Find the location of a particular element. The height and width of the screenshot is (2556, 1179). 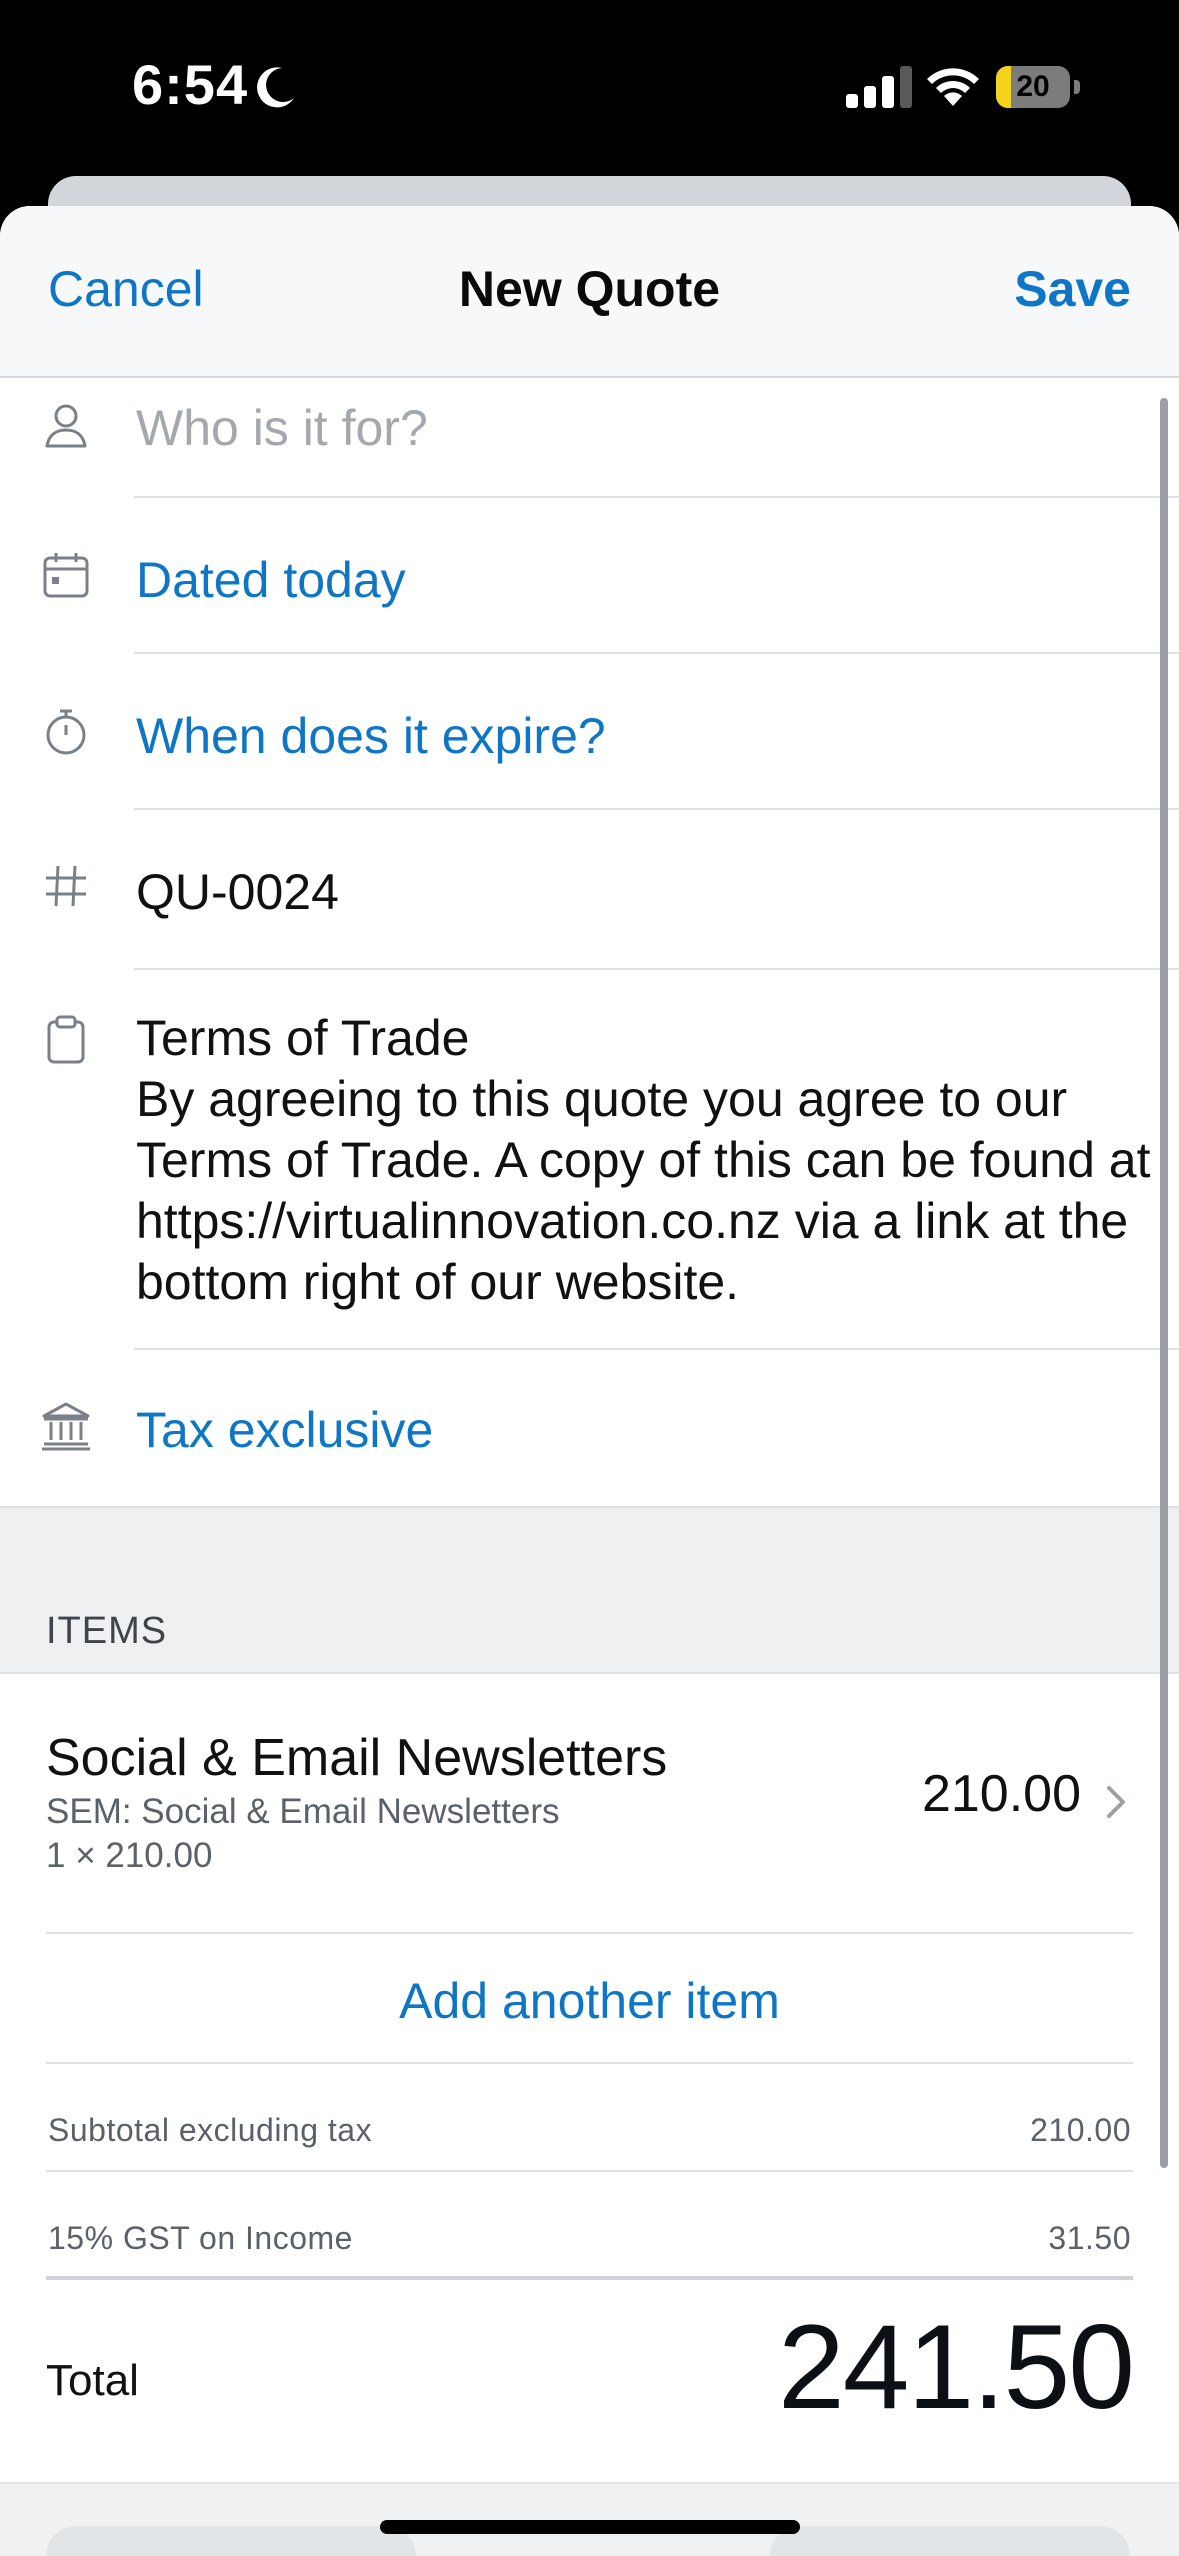

quote-number-row: QU-0024 is located at coordinates (589, 888).